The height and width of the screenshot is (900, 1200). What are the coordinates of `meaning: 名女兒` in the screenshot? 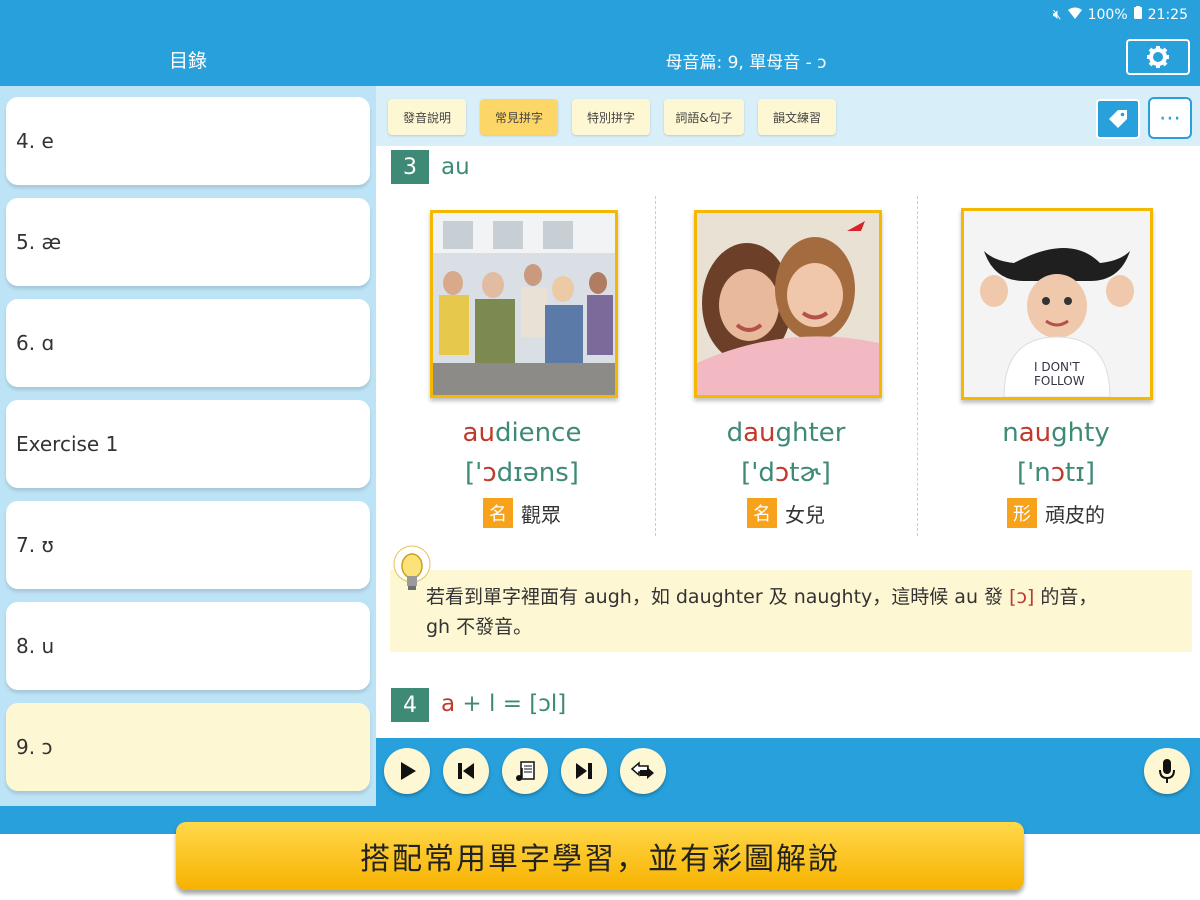 It's located at (786, 513).